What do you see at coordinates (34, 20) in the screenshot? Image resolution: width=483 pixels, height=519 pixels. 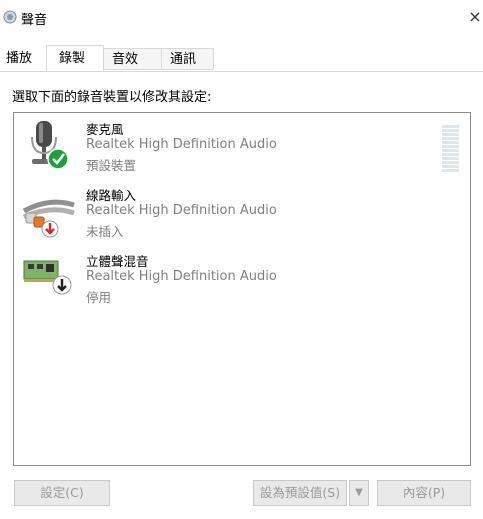 I see `window-title: 聲音` at bounding box center [34, 20].